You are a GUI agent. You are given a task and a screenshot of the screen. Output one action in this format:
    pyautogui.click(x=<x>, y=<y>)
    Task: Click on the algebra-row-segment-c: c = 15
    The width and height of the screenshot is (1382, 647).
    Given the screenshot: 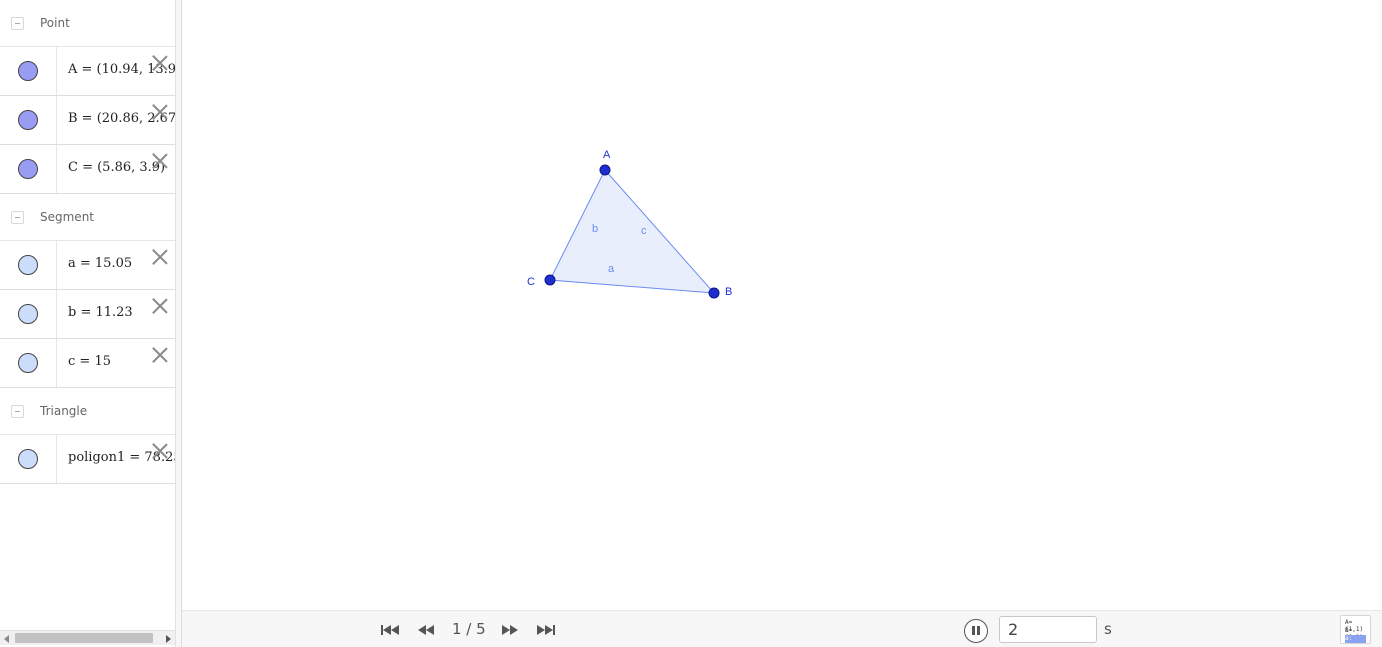 What is the action you would take?
    pyautogui.click(x=87, y=363)
    